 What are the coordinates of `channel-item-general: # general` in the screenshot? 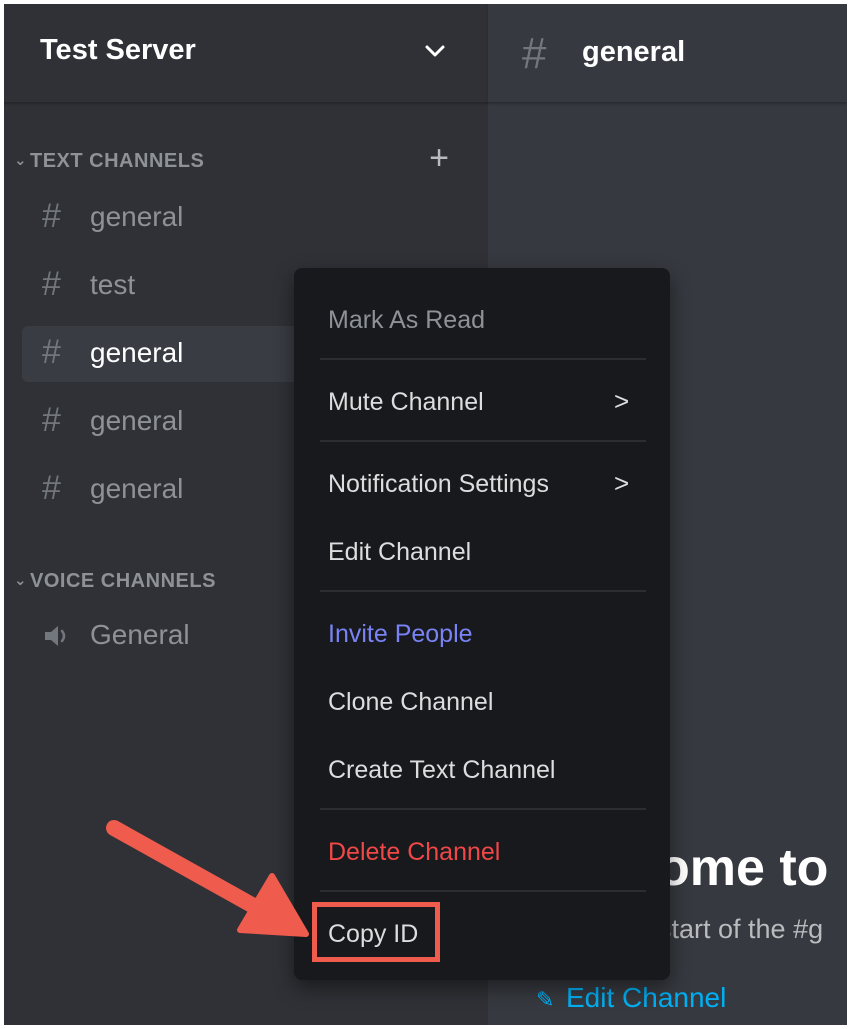 It's located at (251, 218).